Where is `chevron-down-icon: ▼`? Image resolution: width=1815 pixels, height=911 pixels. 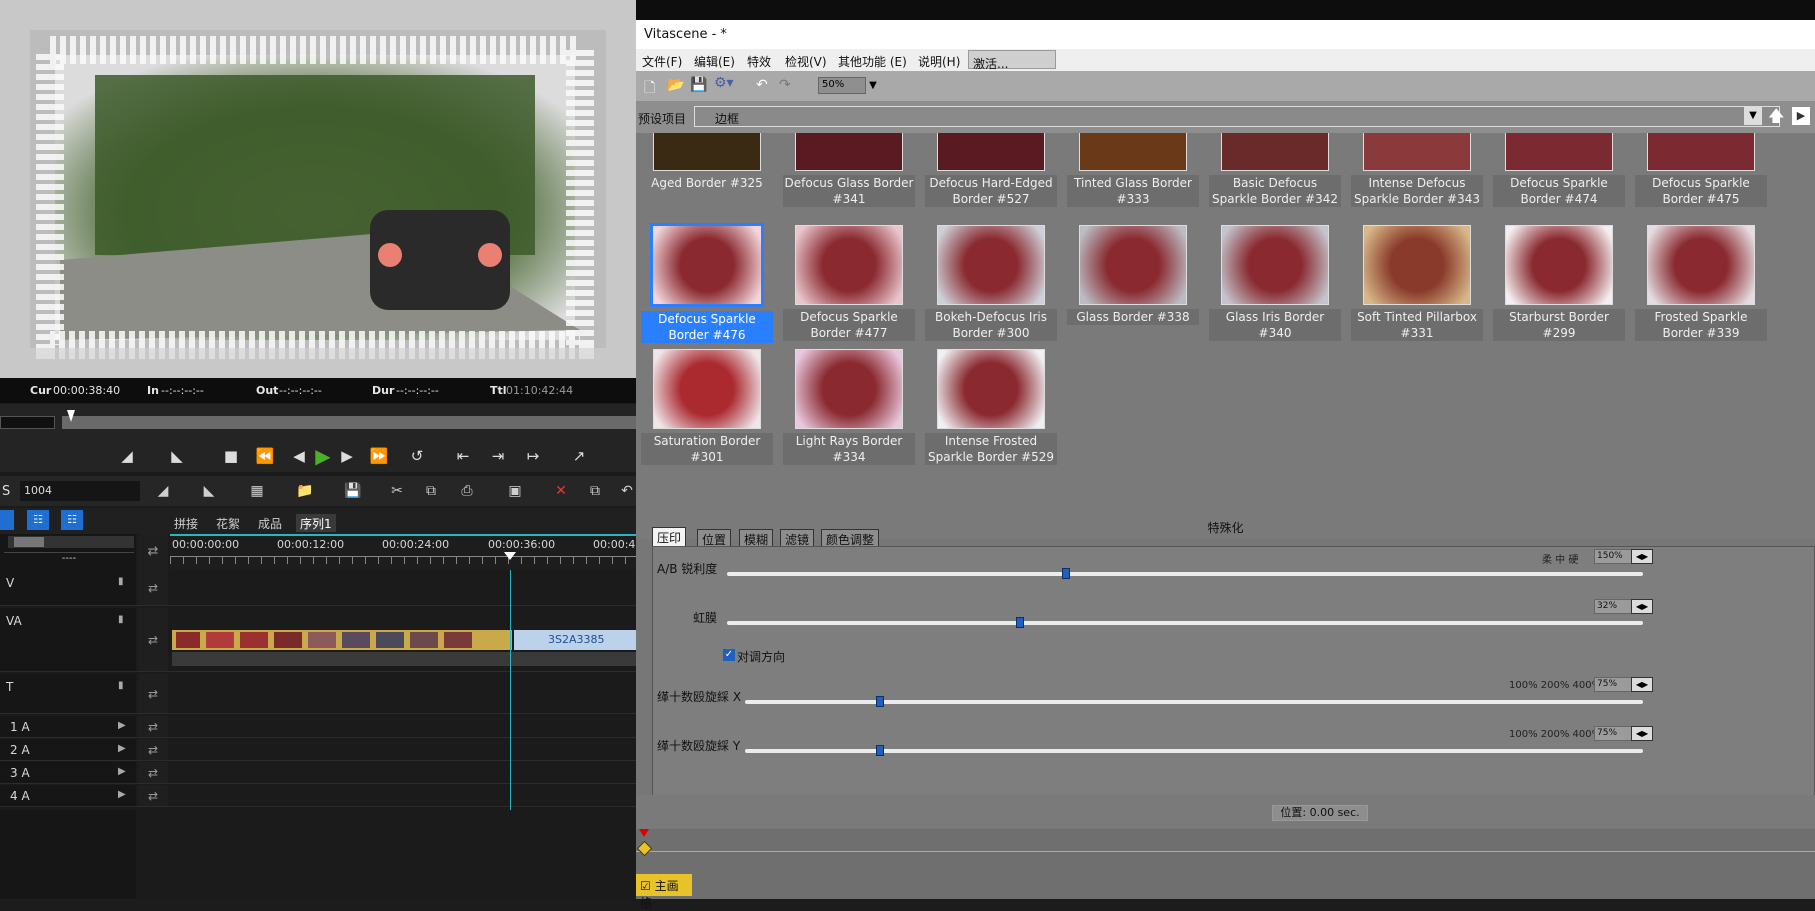
chevron-down-icon: ▼ is located at coordinates (873, 85).